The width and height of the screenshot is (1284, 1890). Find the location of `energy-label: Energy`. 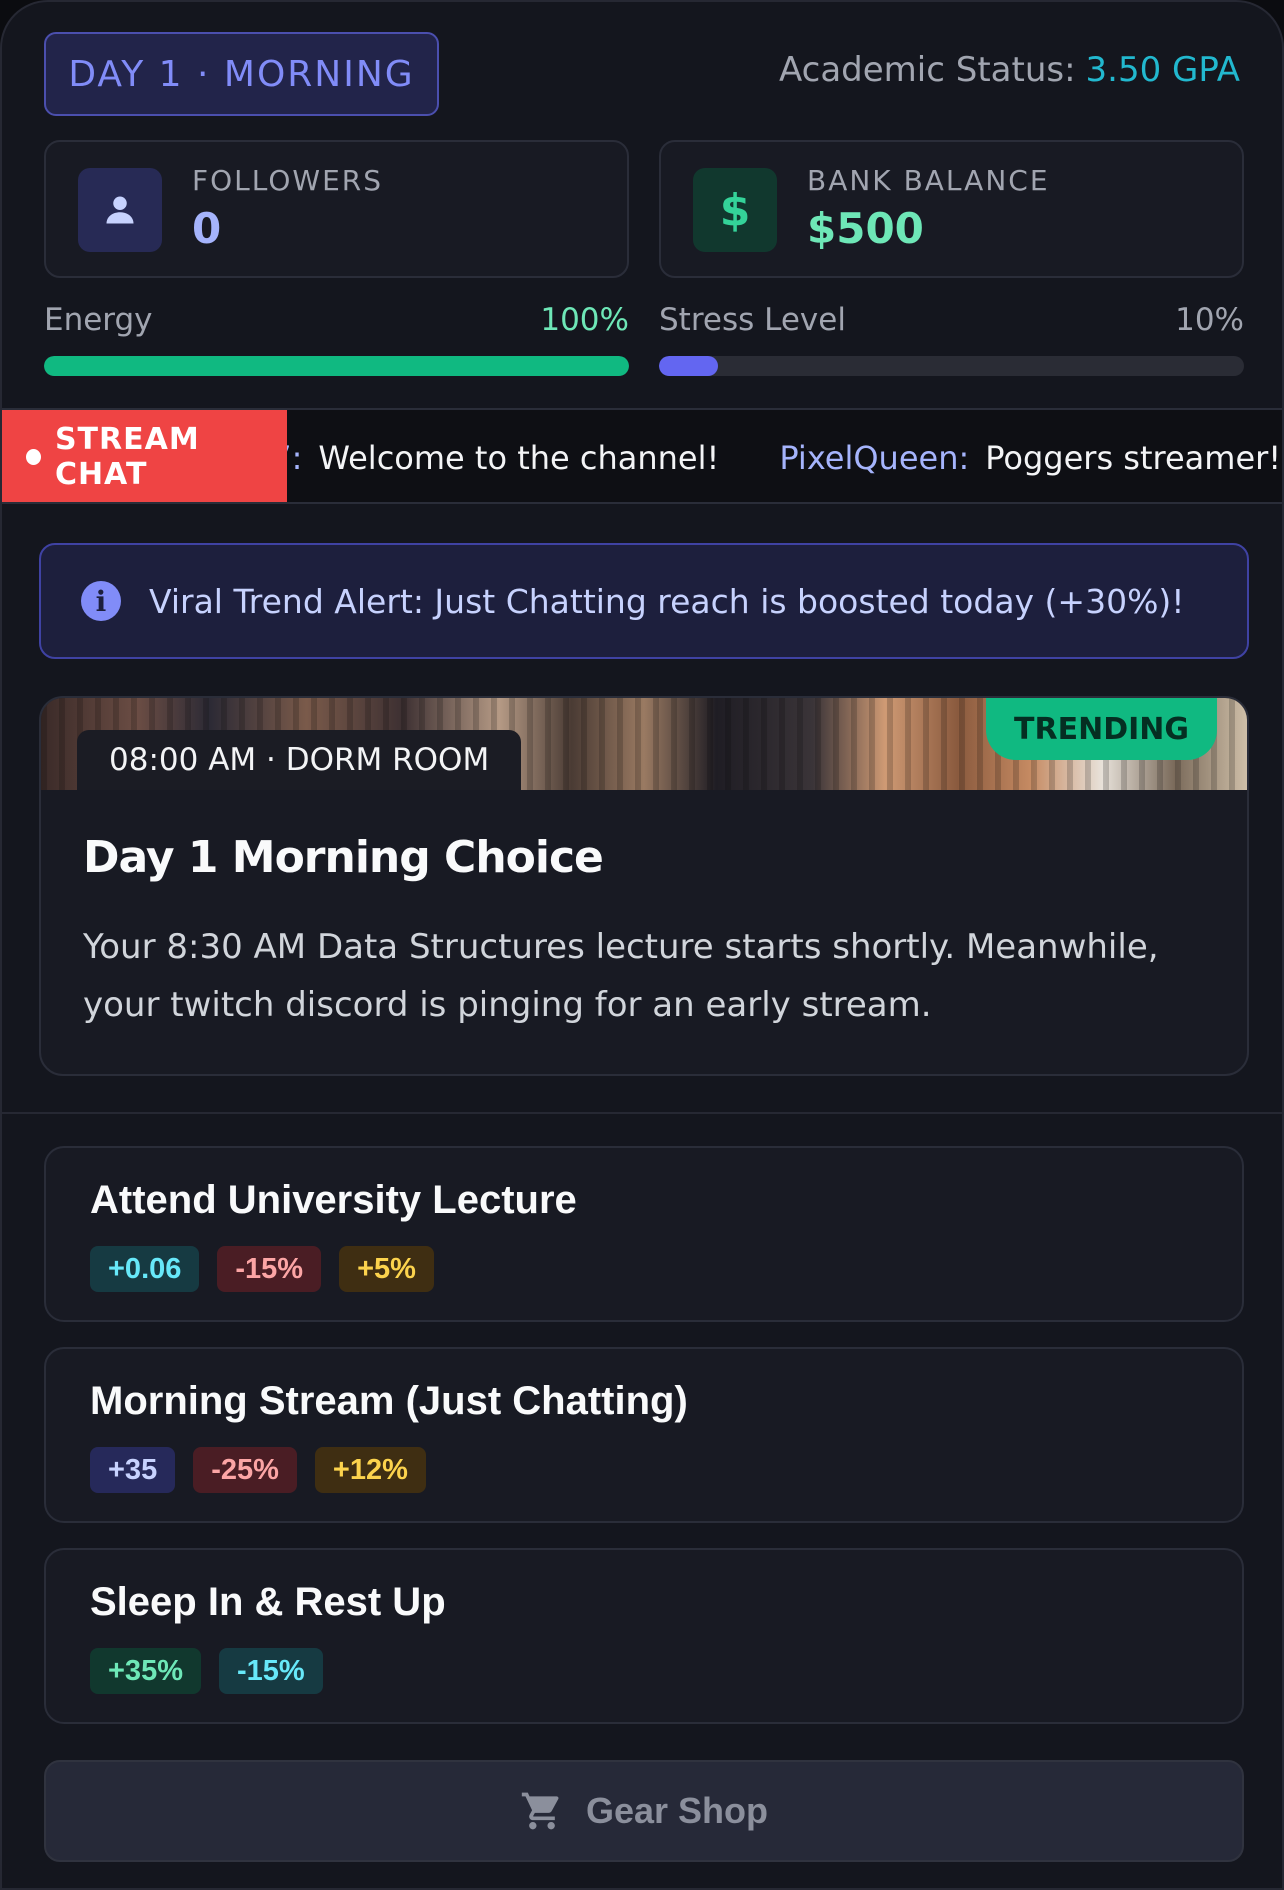

energy-label: Energy is located at coordinates (98, 320).